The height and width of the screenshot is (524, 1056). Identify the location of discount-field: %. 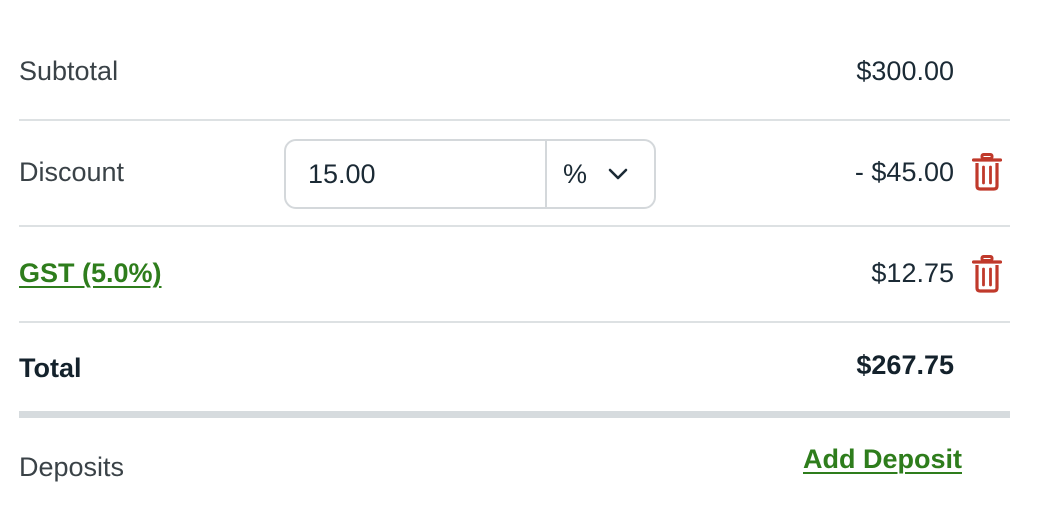
(470, 174).